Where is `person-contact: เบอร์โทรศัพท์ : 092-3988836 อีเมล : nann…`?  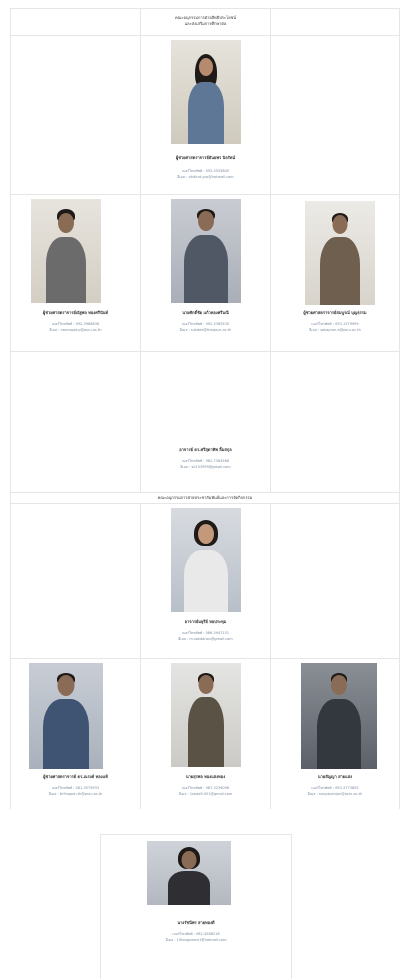 person-contact: เบอร์โทรศัพท์ : 092-3988836 อีเมล : nann… is located at coordinates (75, 327).